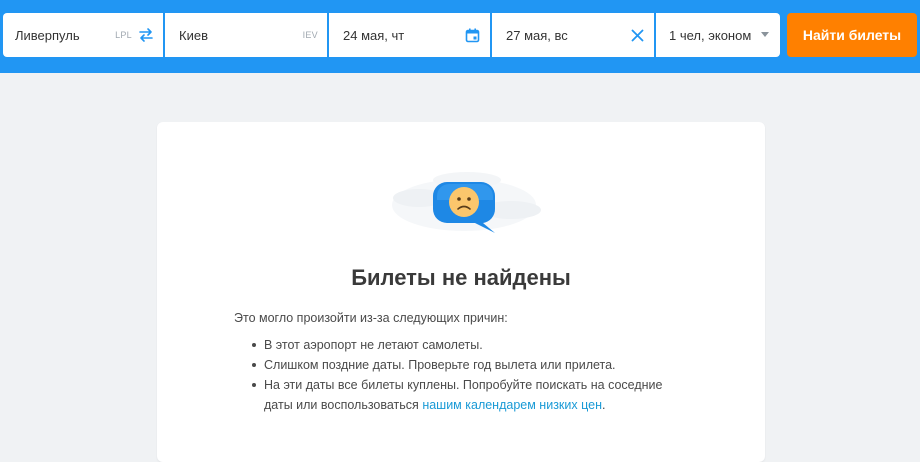 This screenshot has width=920, height=462. What do you see at coordinates (146, 35) in the screenshot?
I see `swap-arrows-icon` at bounding box center [146, 35].